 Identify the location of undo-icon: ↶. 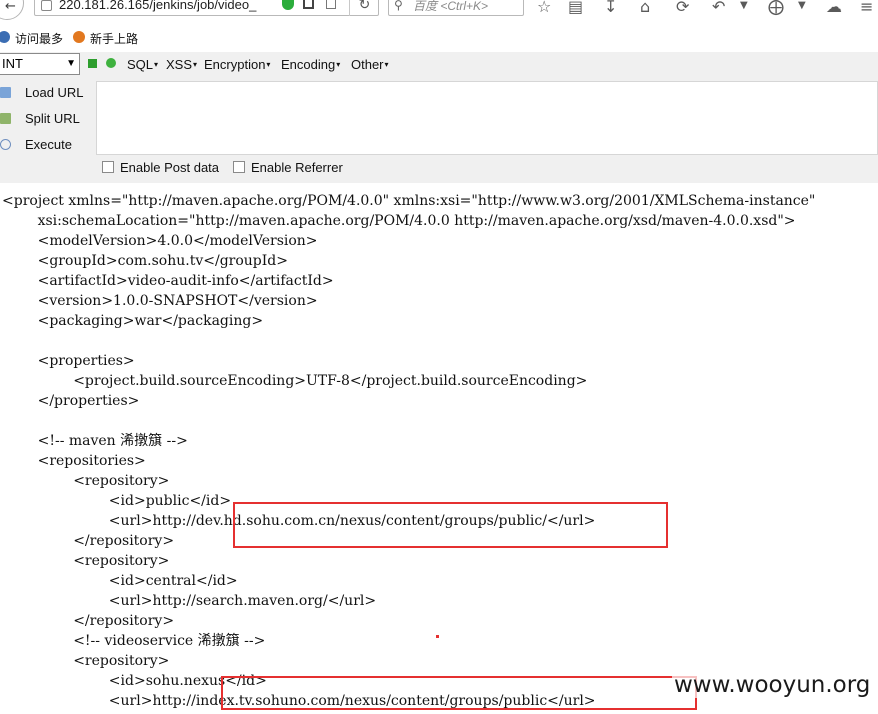
(718, 8).